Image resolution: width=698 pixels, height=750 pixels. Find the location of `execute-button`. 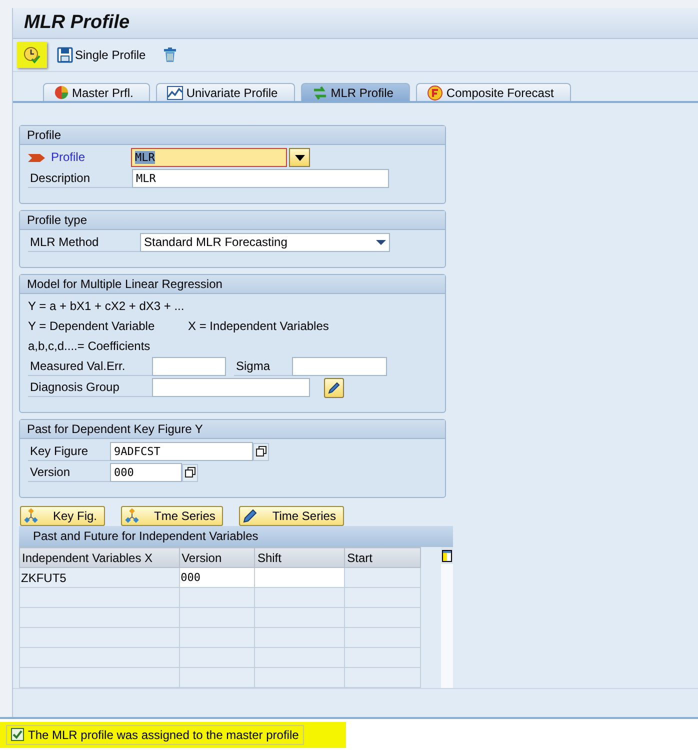

execute-button is located at coordinates (32, 55).